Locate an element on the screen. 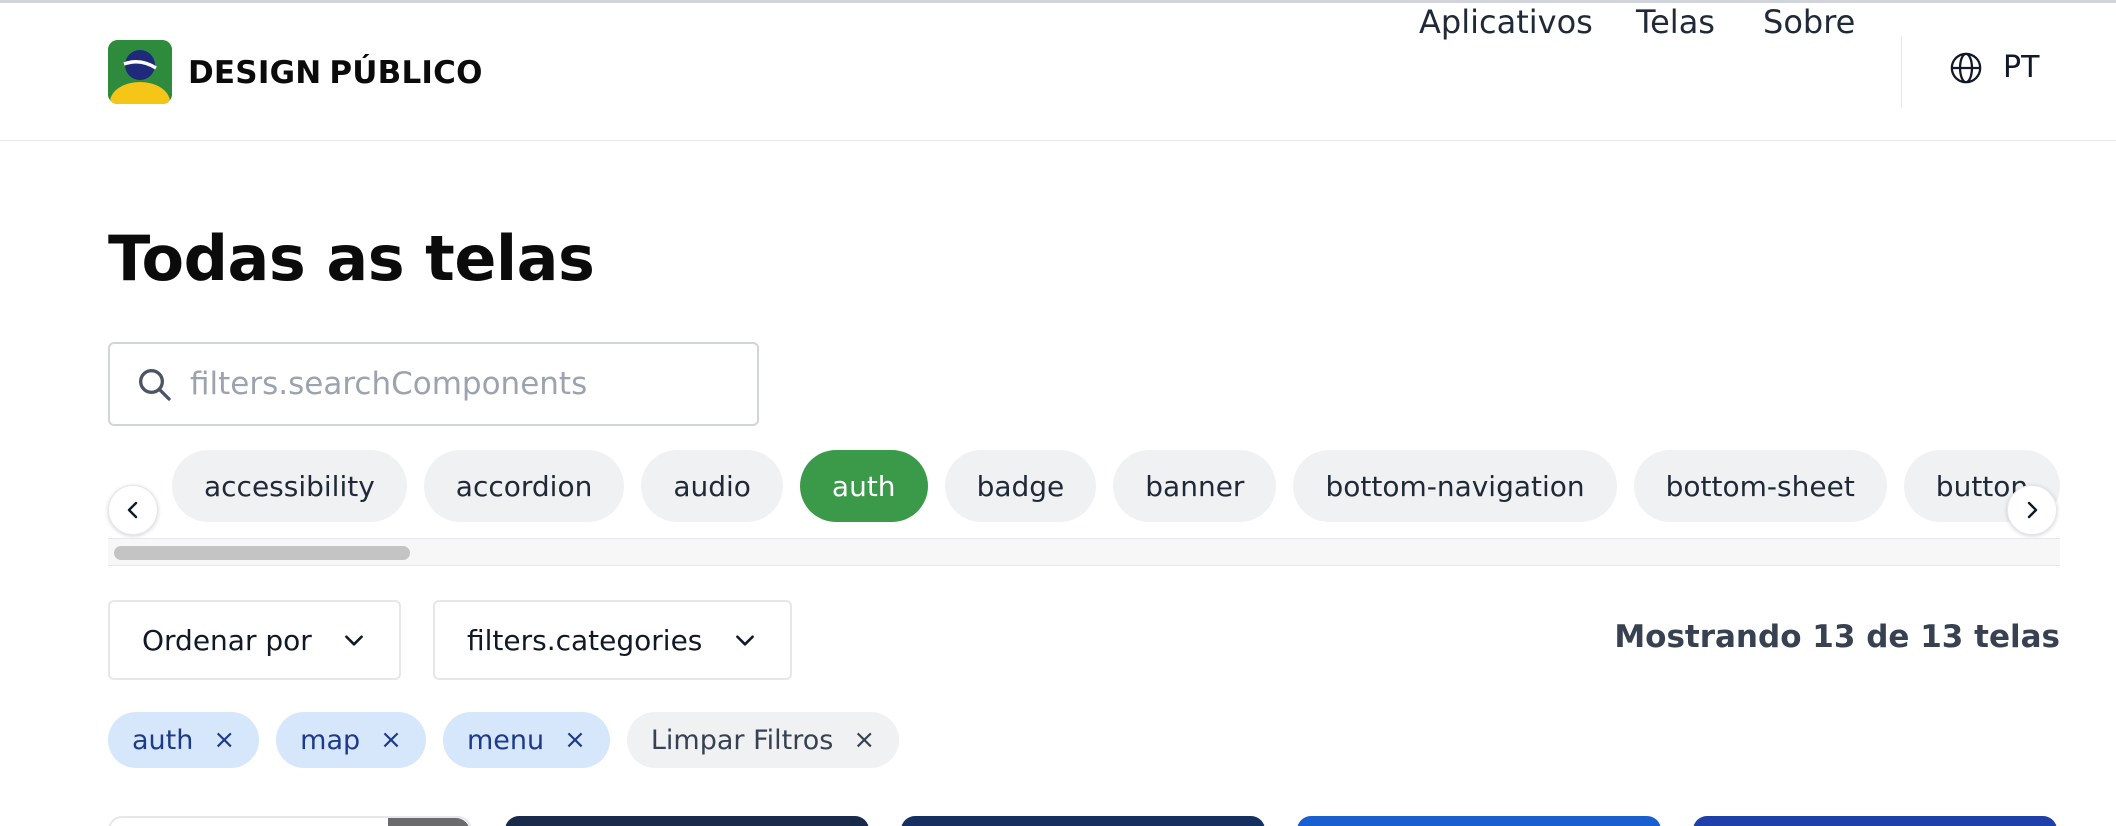 The height and width of the screenshot is (826, 2116). tag-chip-accordion: accordion is located at coordinates (524, 486).